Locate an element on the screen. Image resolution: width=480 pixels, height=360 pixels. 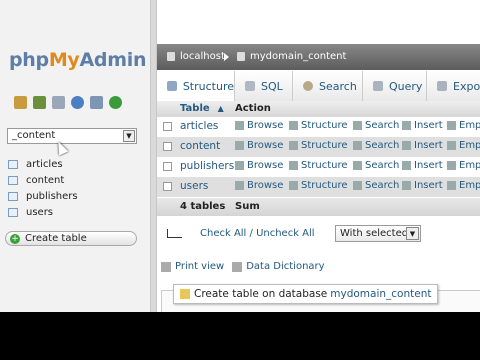
breadcrumb-database: mydomain_content is located at coordinates (291, 56).